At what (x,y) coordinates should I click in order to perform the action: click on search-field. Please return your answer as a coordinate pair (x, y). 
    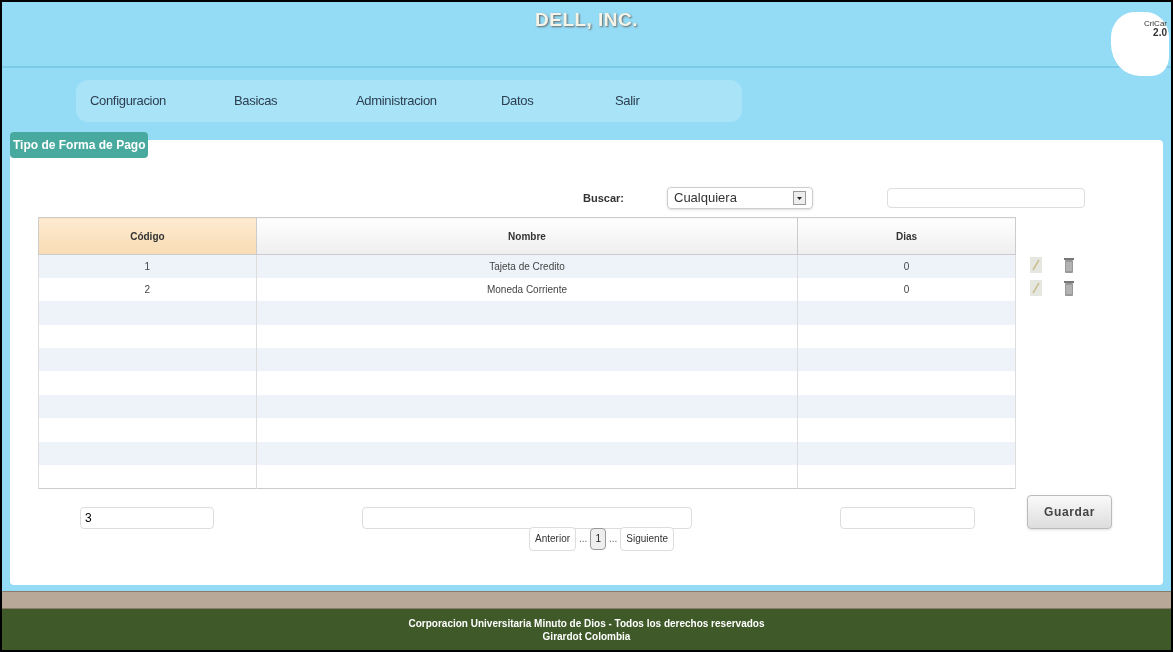
    Looking at the image, I should click on (986, 198).